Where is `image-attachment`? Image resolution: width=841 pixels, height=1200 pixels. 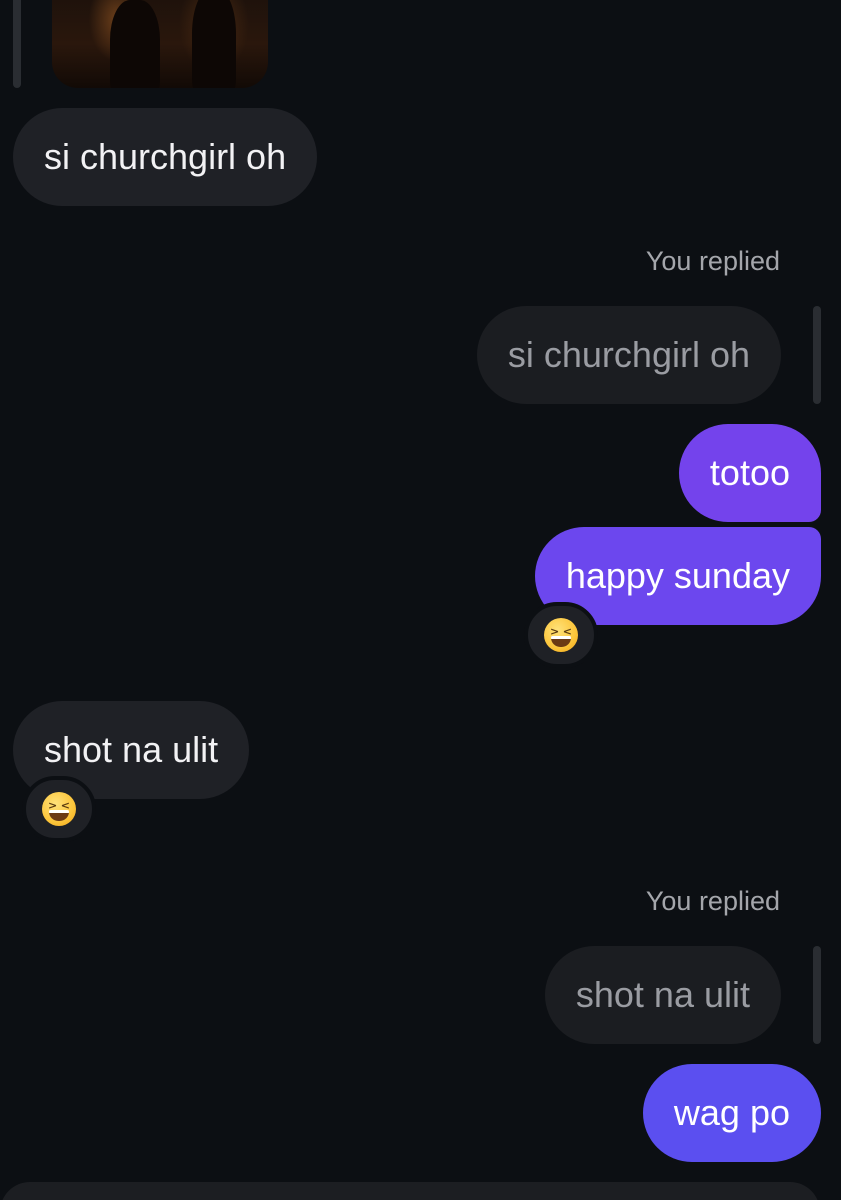 image-attachment is located at coordinates (160, 44).